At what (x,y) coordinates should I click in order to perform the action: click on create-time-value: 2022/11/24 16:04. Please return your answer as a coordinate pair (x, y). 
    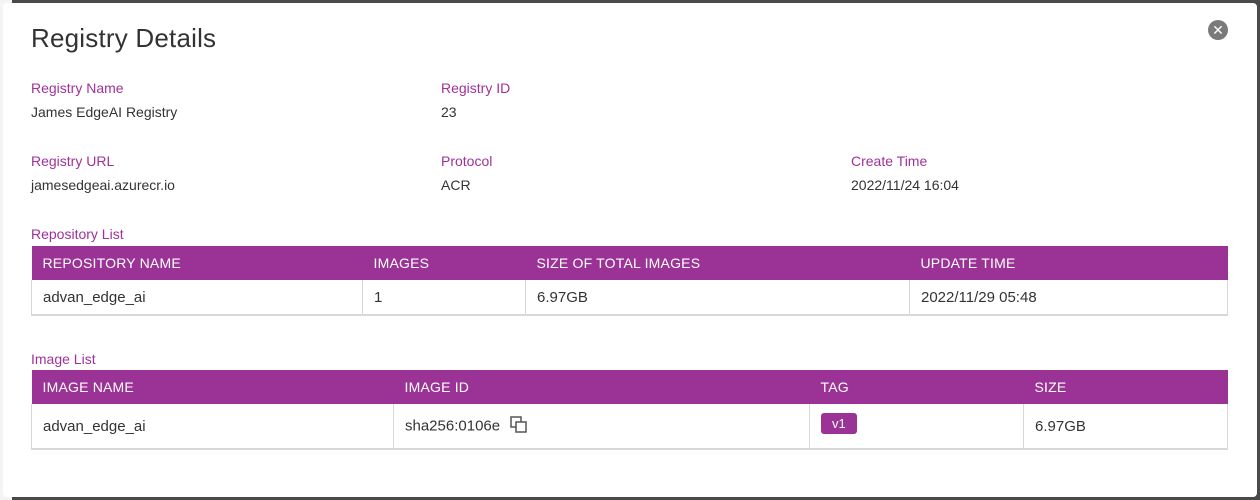
    Looking at the image, I should click on (905, 185).